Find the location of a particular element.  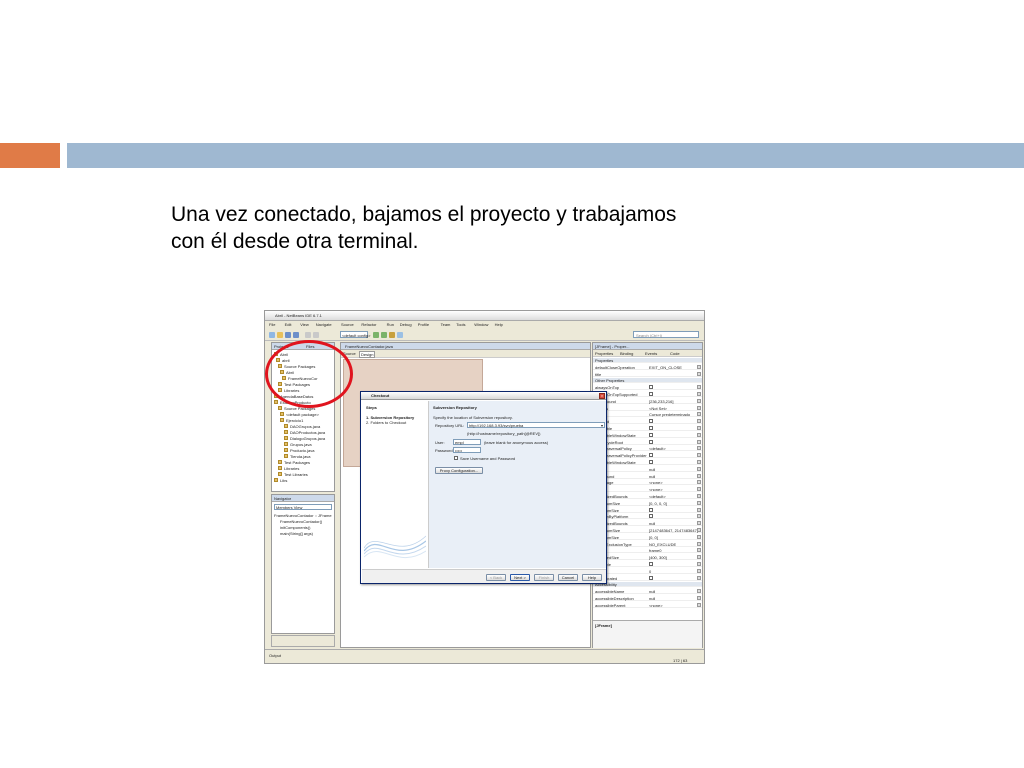

property-row: maximizedBounds null is located at coordinates (647, 524).